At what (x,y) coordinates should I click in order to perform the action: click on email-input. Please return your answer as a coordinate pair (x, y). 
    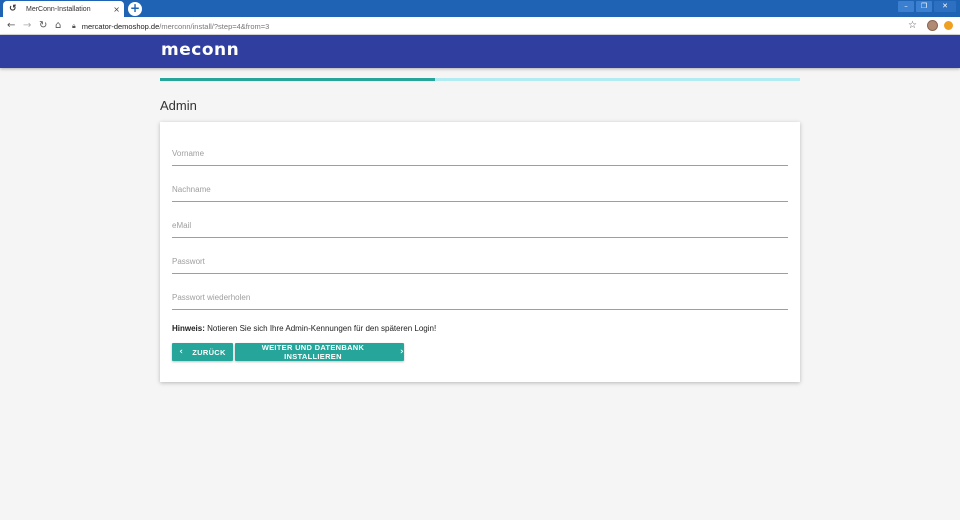
    Looking at the image, I should click on (480, 226).